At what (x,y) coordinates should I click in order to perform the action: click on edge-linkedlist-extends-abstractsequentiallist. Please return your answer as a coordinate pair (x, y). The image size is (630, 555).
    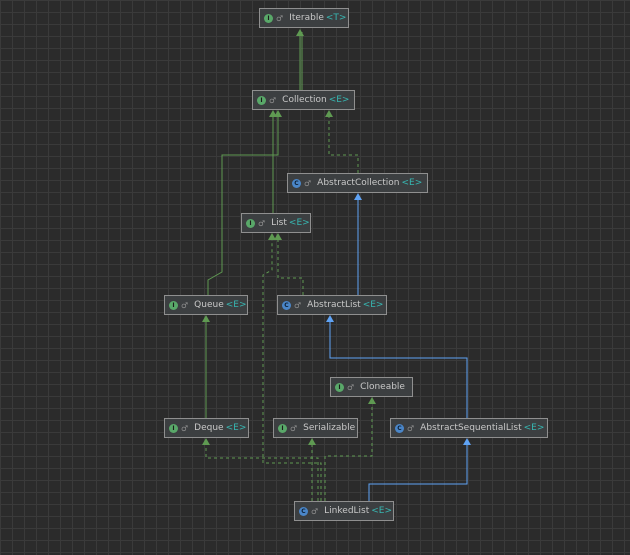
    Looking at the image, I should click on (419, 469).